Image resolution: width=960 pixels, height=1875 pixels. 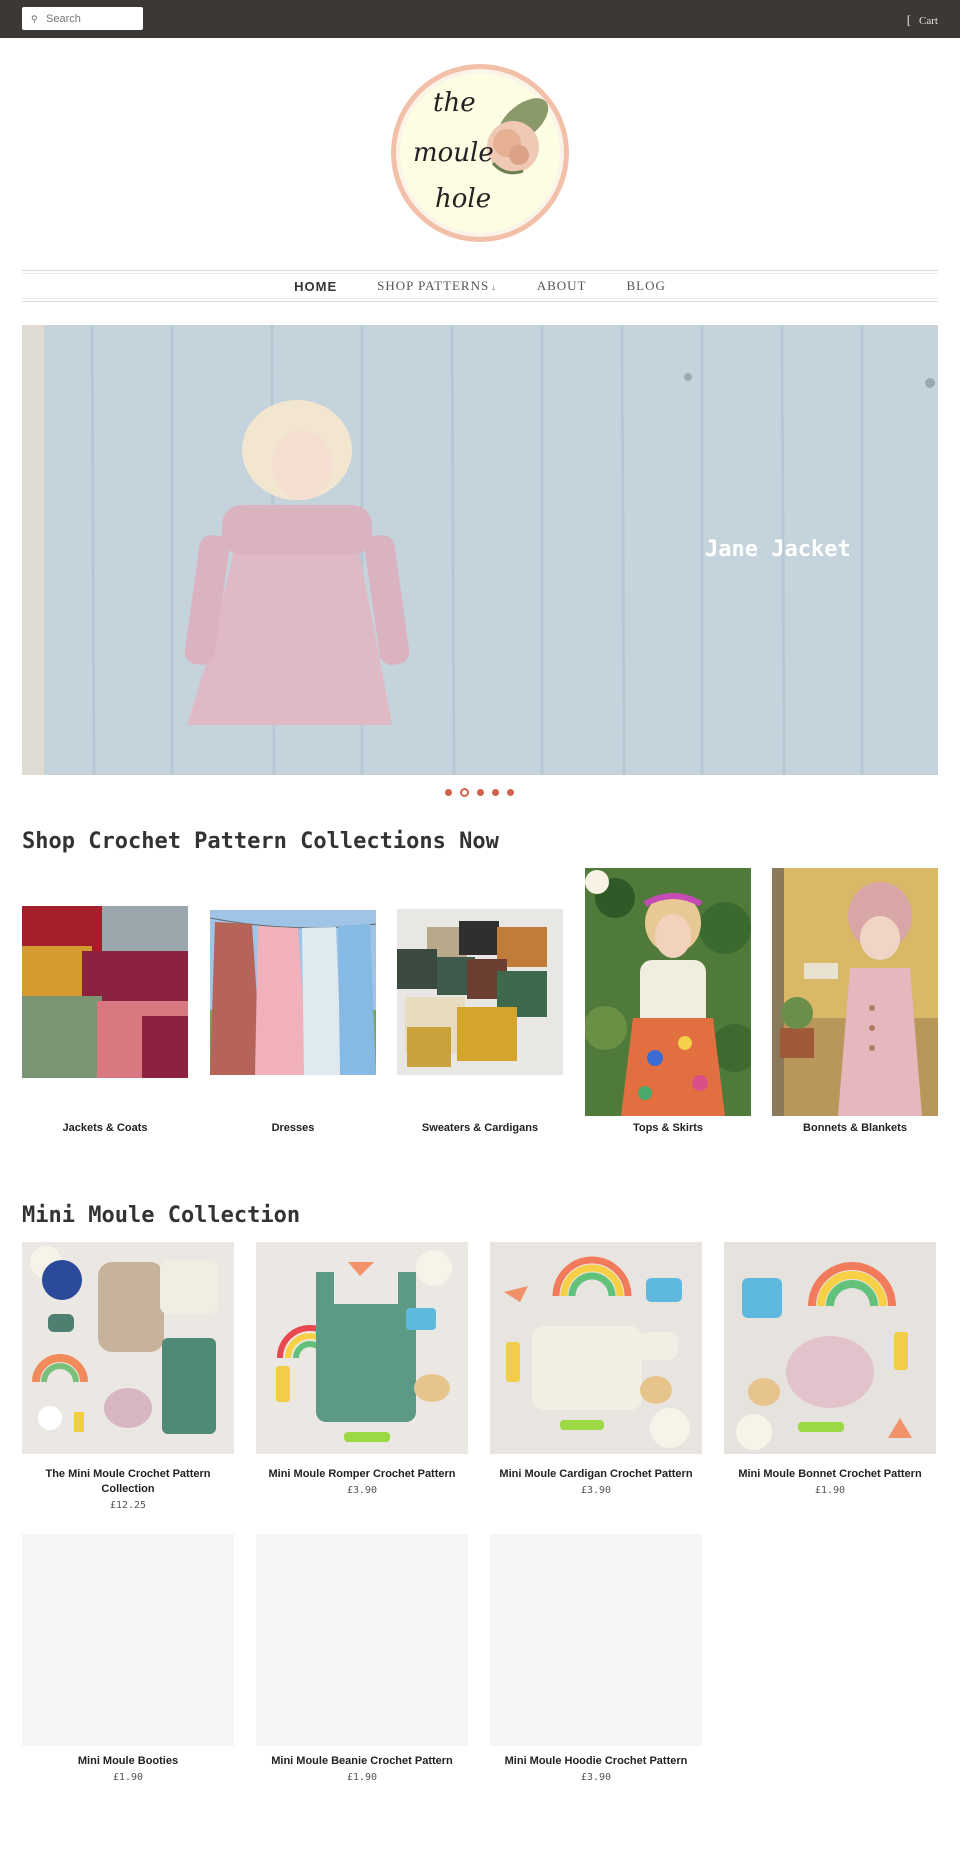 I want to click on cart-label: Cart, so click(x=928, y=21).